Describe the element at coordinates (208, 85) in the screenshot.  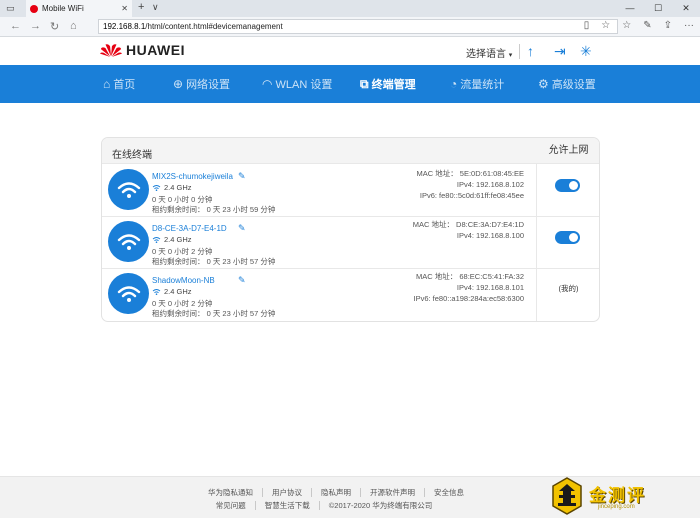
I see `nav-label: 网络设置` at that location.